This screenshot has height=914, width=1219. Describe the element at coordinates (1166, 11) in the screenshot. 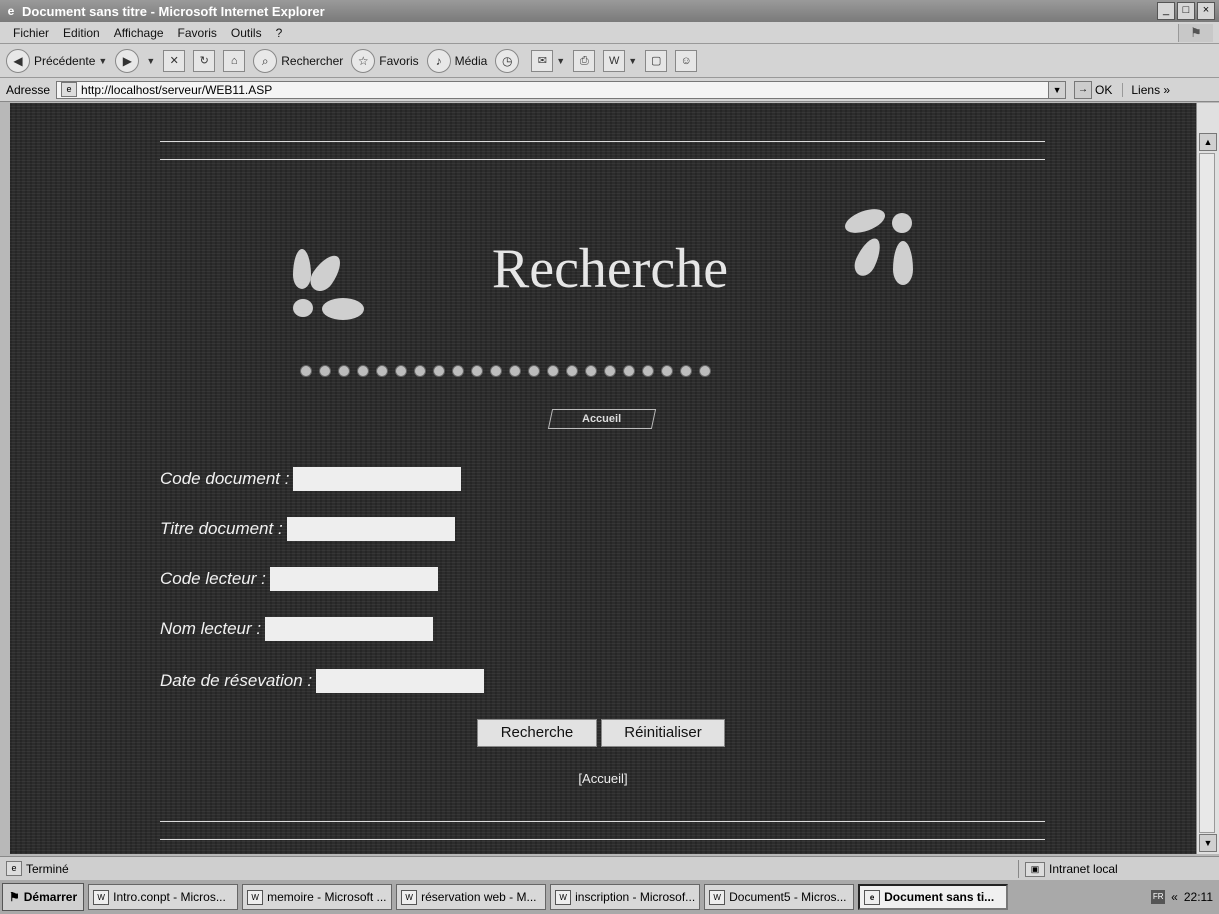

I see `minimize-button: _` at that location.